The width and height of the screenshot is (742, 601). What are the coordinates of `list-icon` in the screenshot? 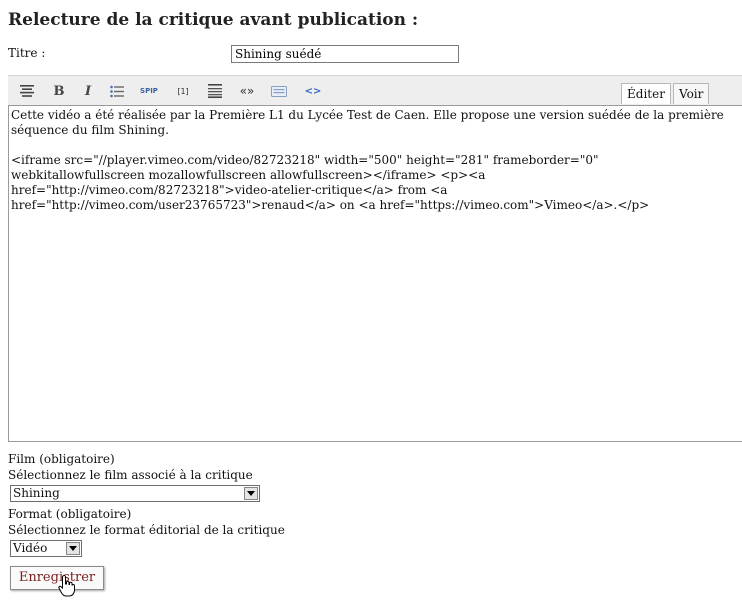 It's located at (117, 91).